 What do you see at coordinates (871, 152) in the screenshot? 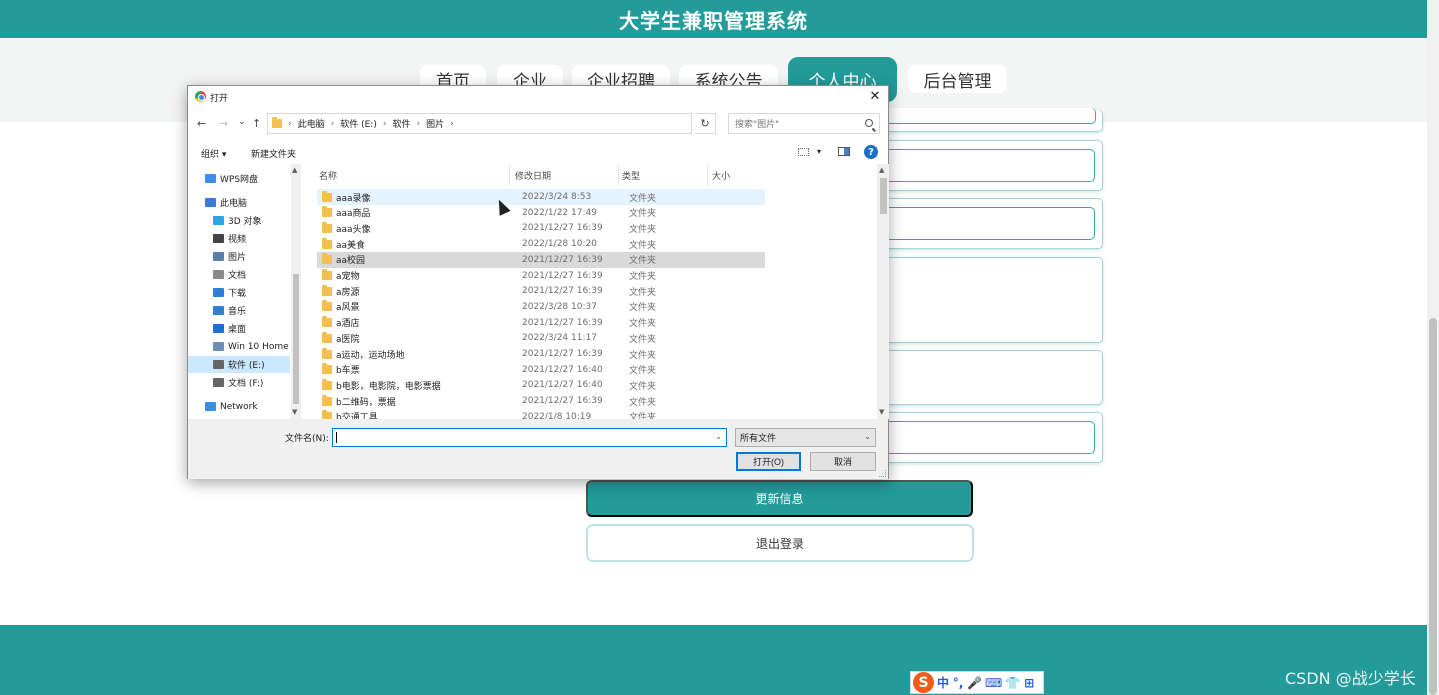
I see `help-icon: ?` at bounding box center [871, 152].